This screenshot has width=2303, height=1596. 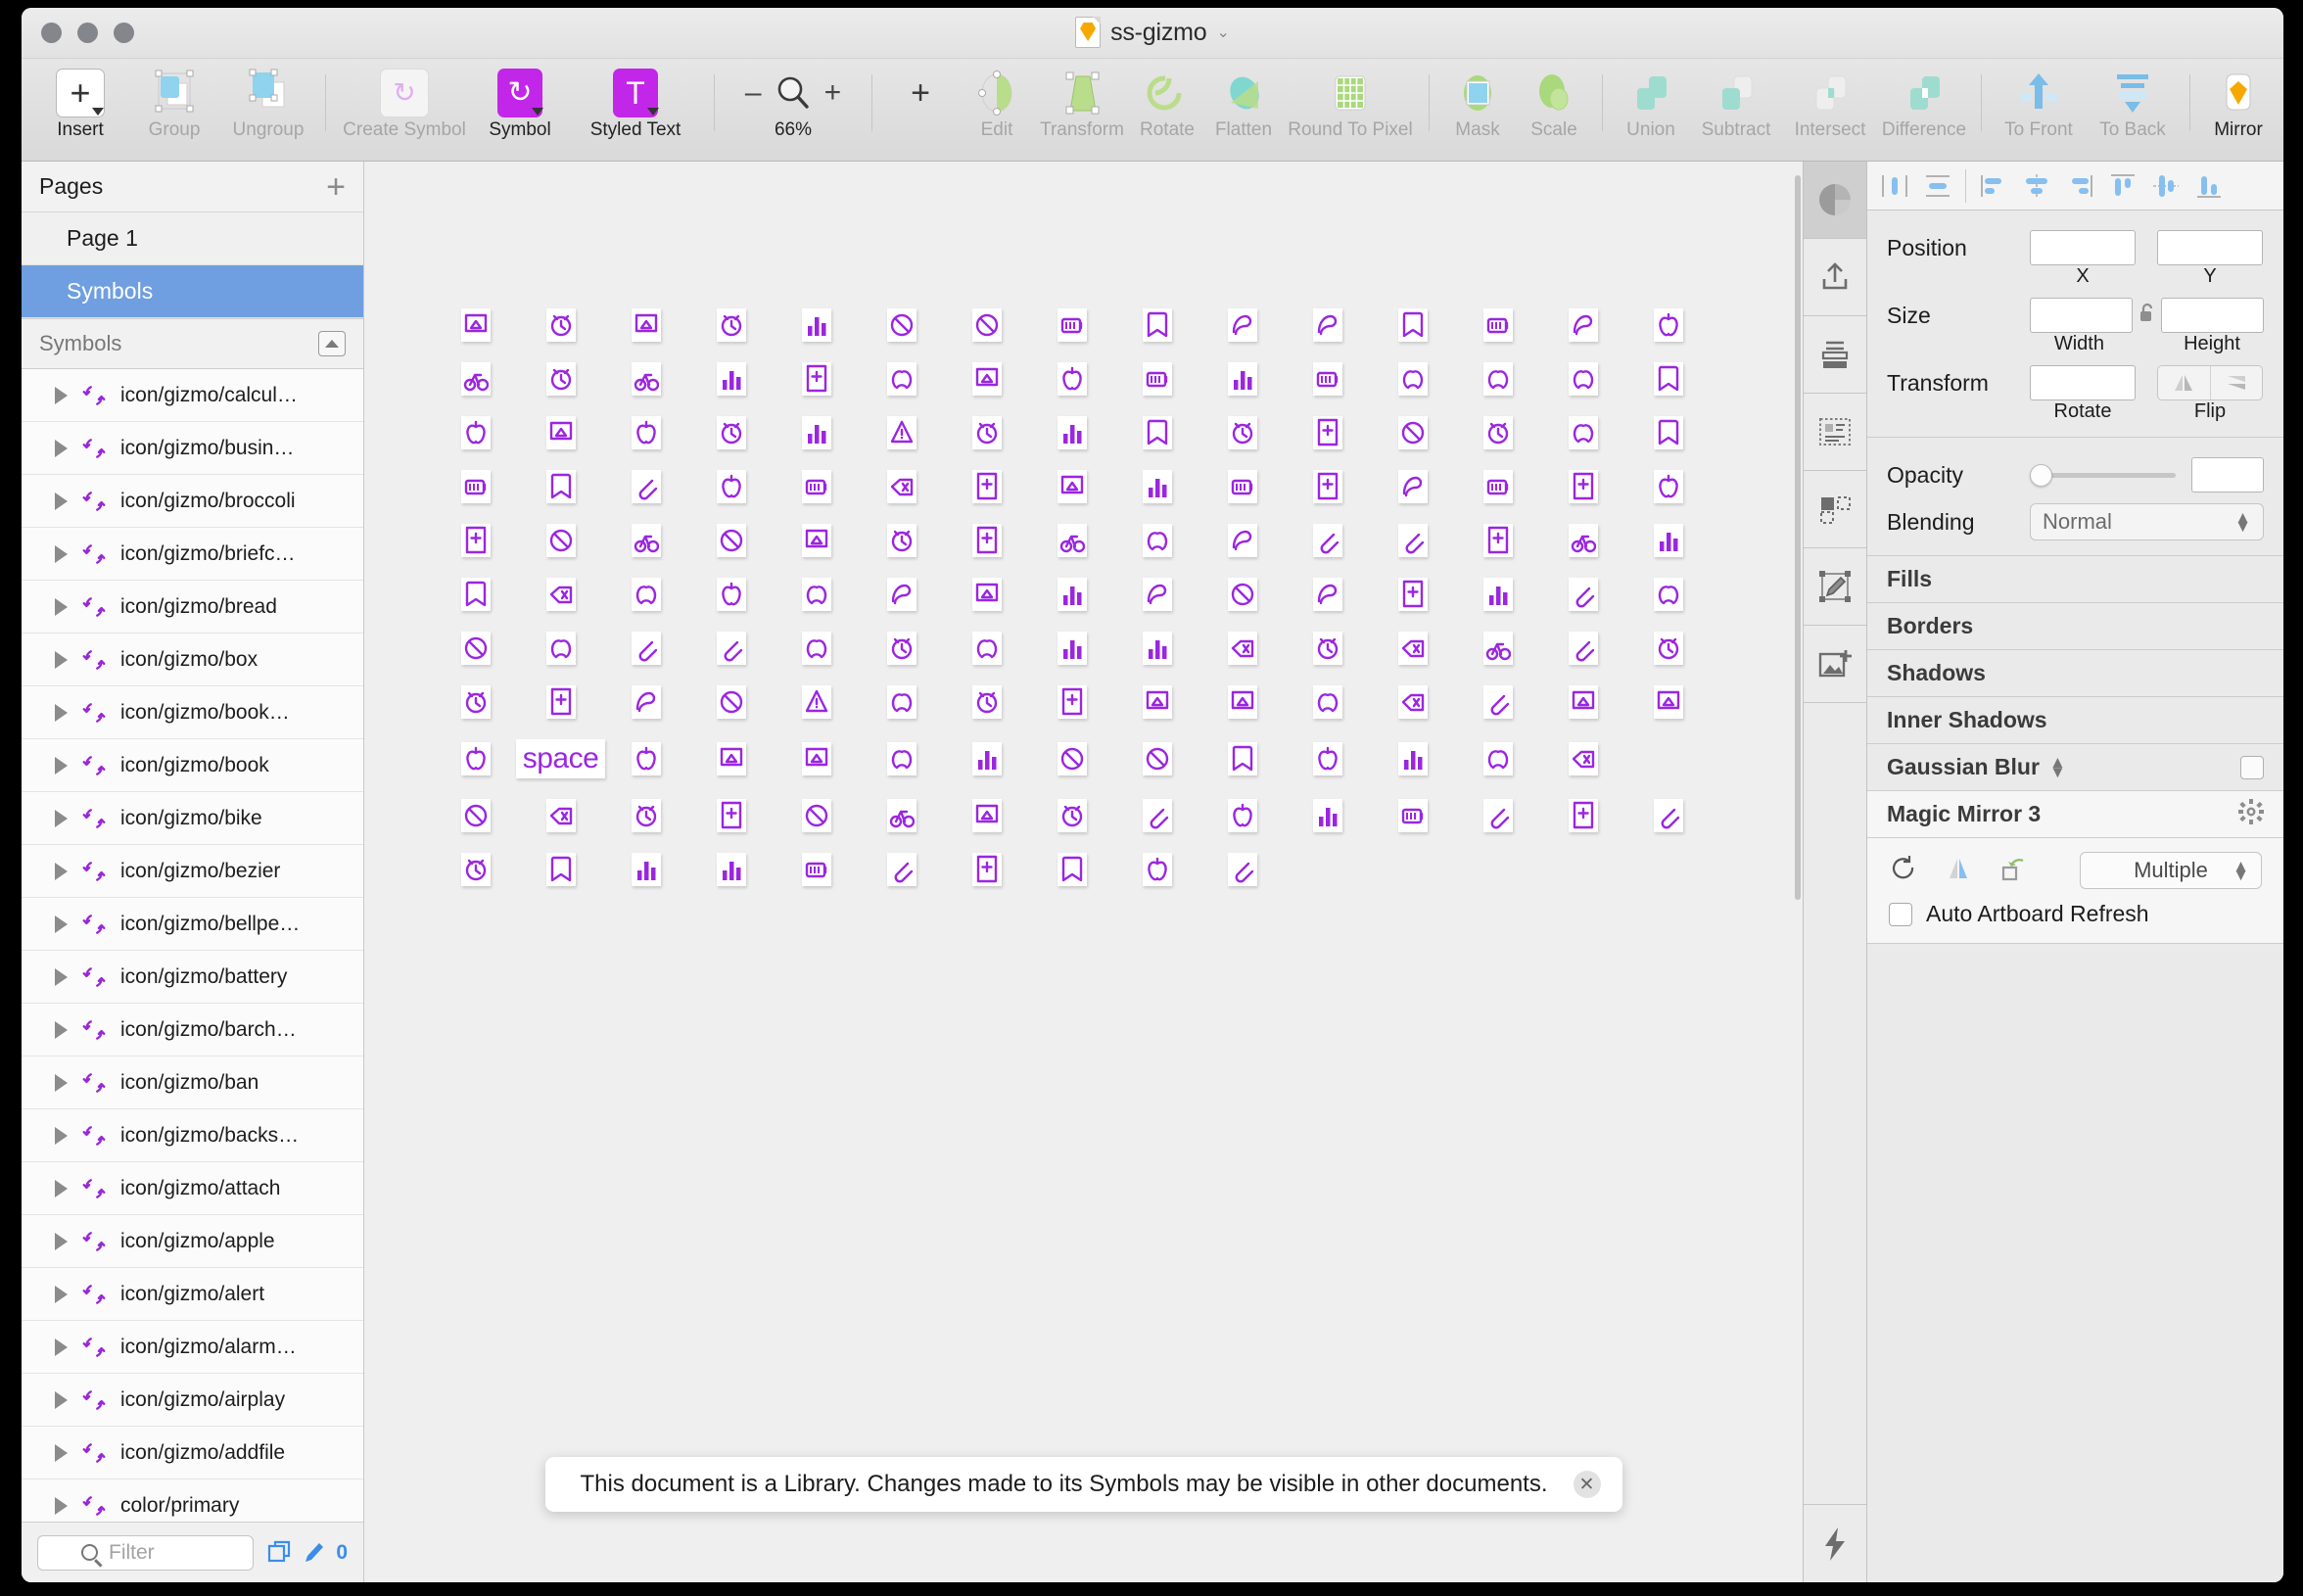 What do you see at coordinates (192, 1082) in the screenshot?
I see `symbol-list-item: icon/gizmo/ban` at bounding box center [192, 1082].